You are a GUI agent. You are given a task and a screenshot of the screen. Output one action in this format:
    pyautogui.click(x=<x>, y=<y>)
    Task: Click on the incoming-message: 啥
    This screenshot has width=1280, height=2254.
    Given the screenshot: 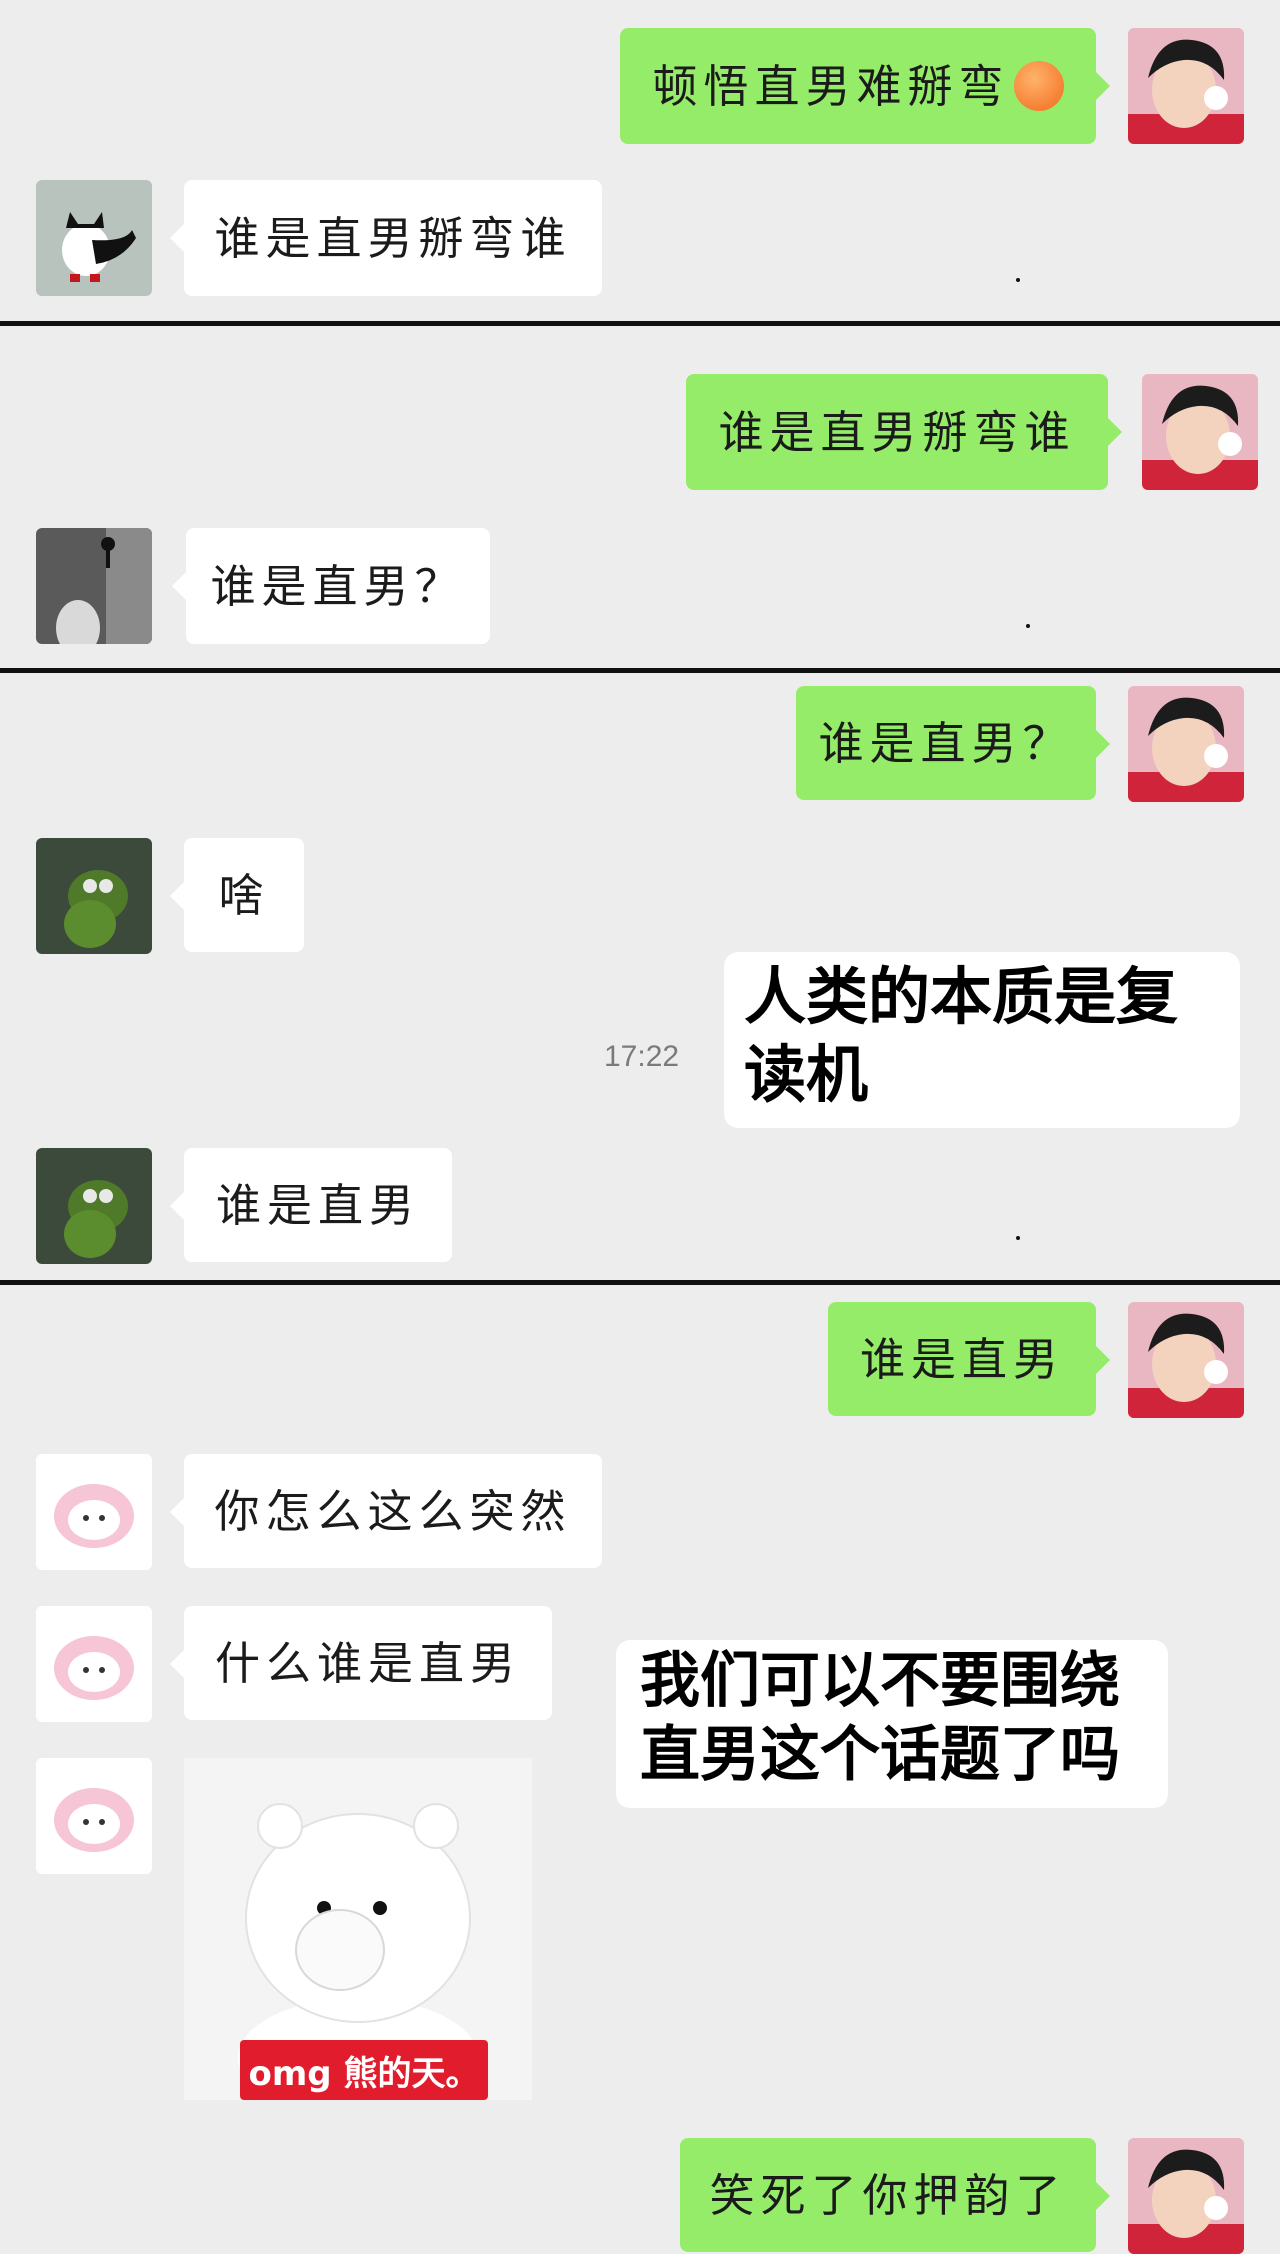 What is the action you would take?
    pyautogui.click(x=237, y=895)
    